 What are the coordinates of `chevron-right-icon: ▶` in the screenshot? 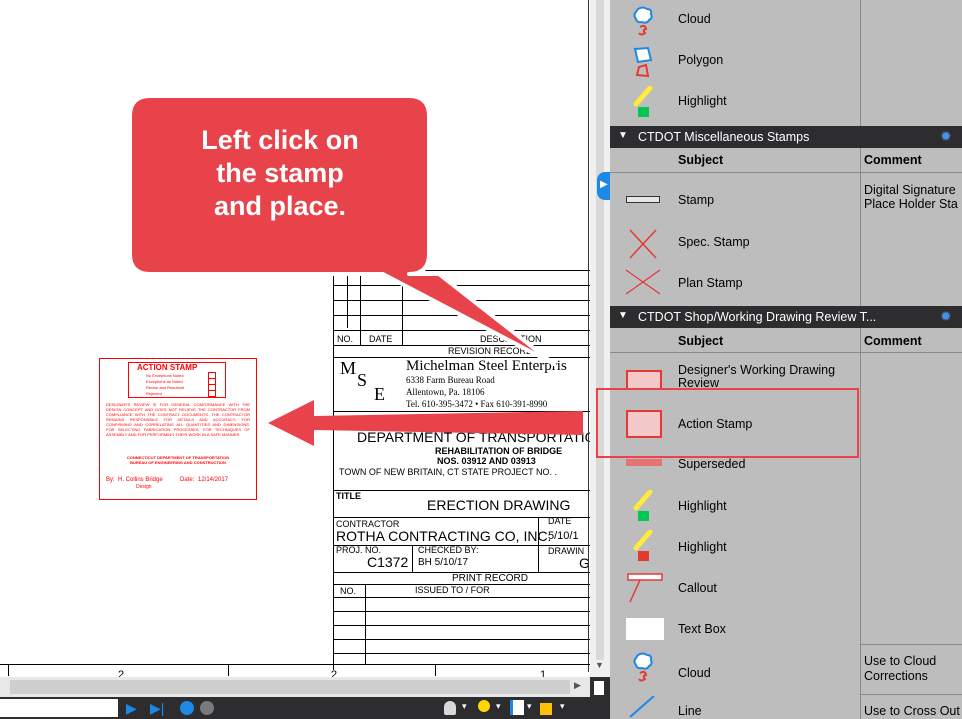 It's located at (604, 184).